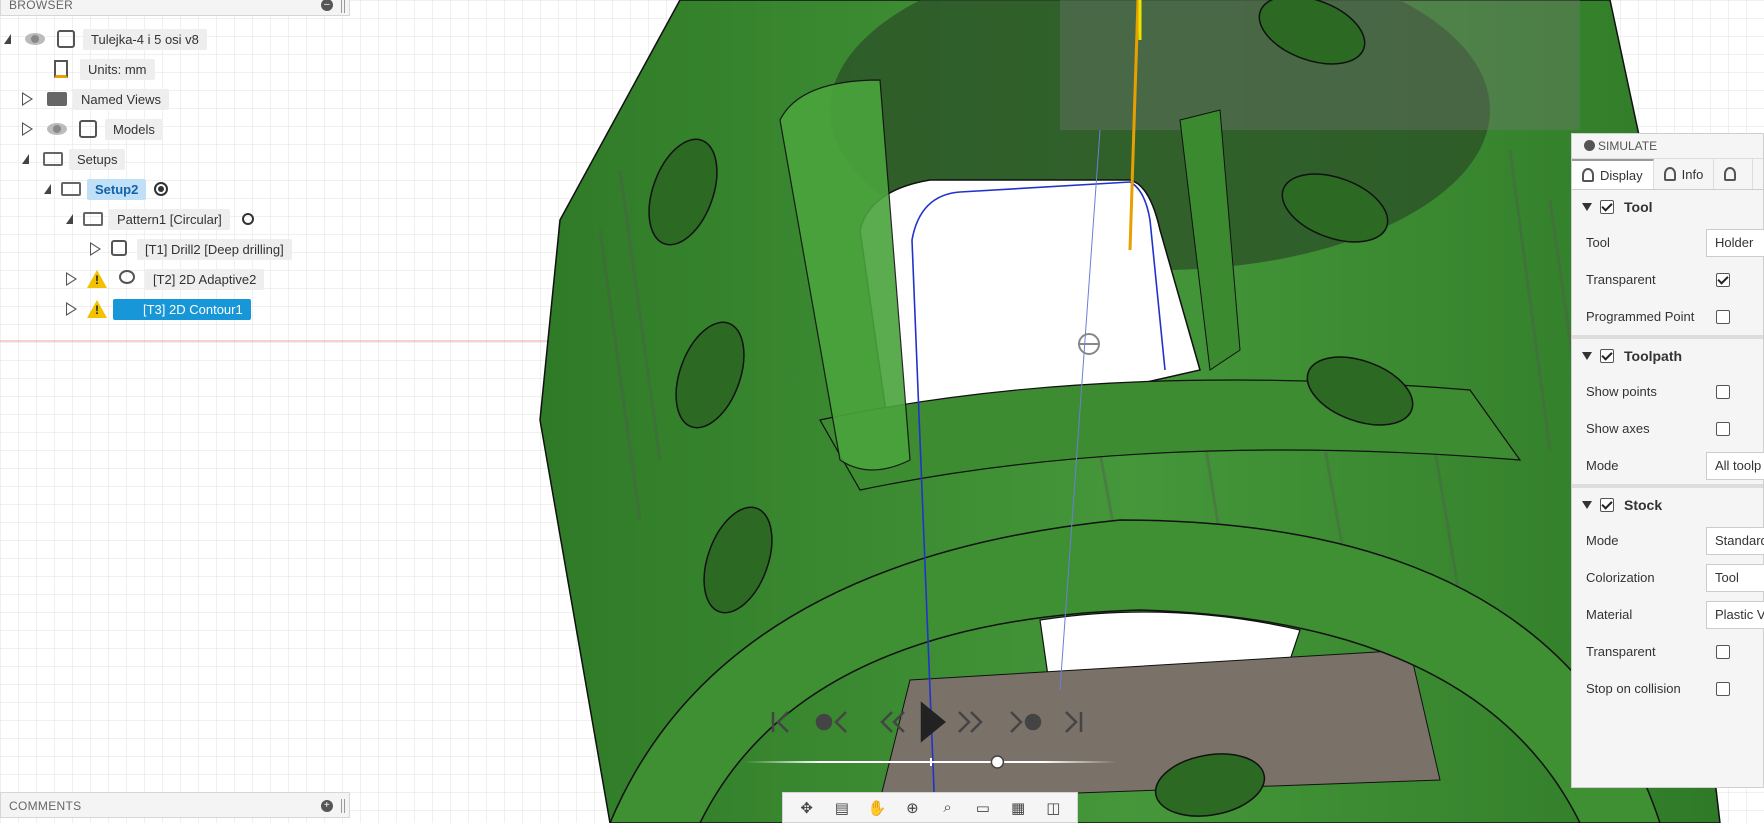  I want to click on tree-item-named-views: Named Views, so click(95, 99).